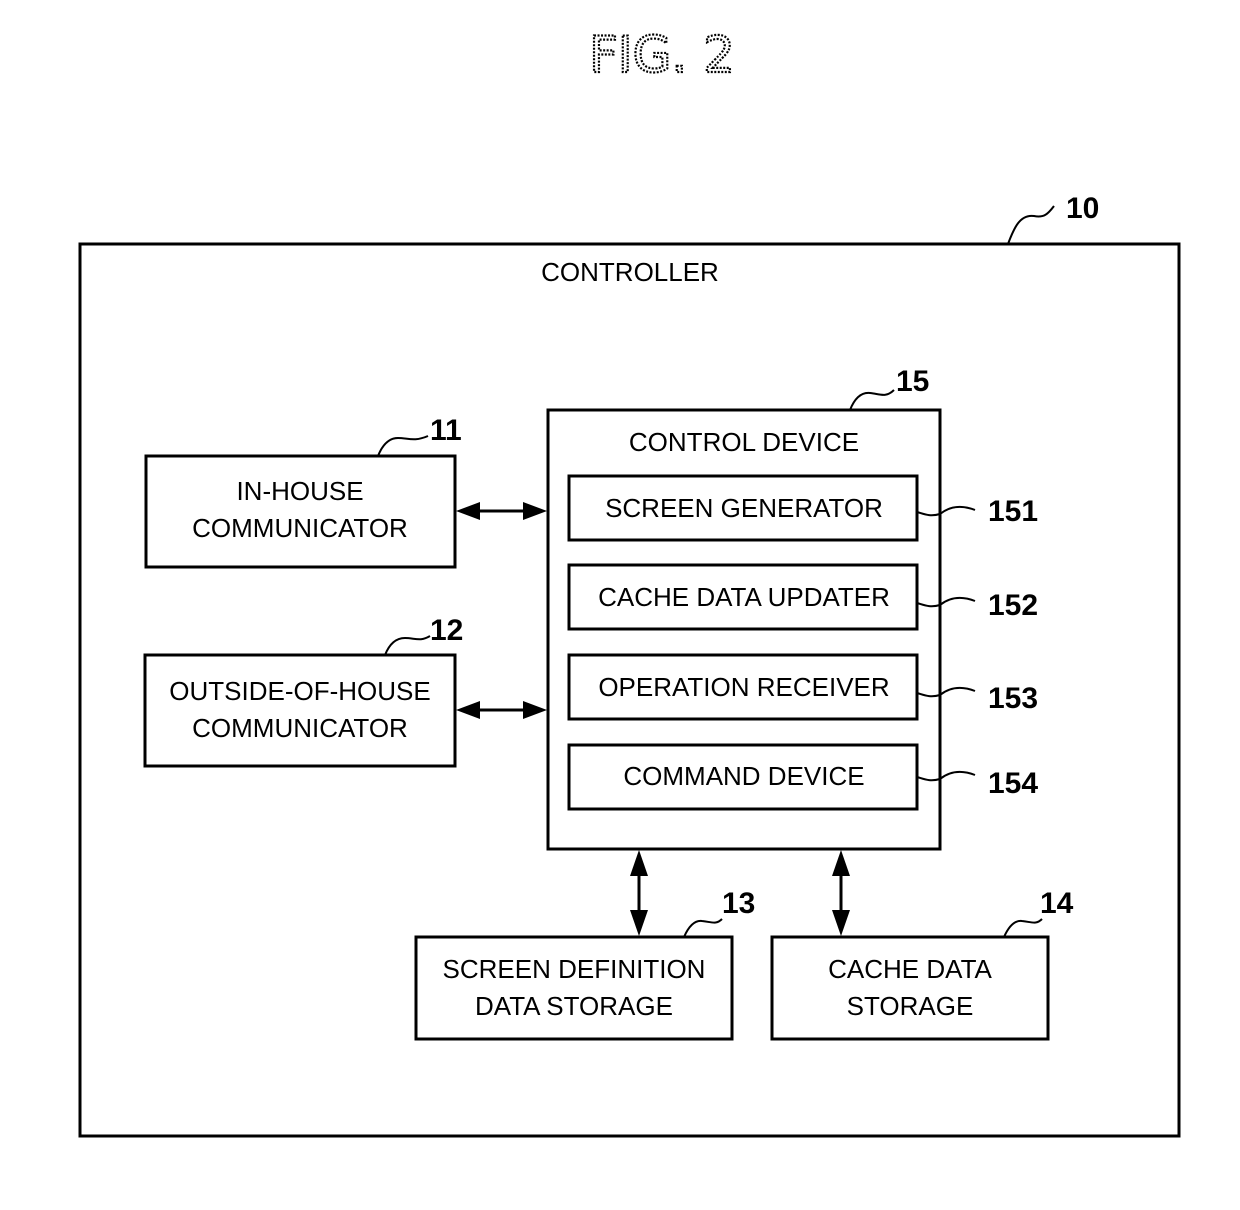 The height and width of the screenshot is (1210, 1240). I want to click on outside-house-communicator-label-line2: COMMUNICATOR, so click(300, 728).